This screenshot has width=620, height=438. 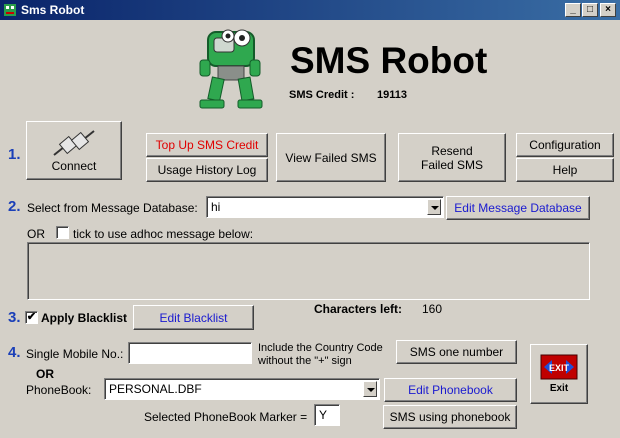 What do you see at coordinates (450, 417) in the screenshot?
I see `sms-using-phonebook-button: SMS using phonebook` at bounding box center [450, 417].